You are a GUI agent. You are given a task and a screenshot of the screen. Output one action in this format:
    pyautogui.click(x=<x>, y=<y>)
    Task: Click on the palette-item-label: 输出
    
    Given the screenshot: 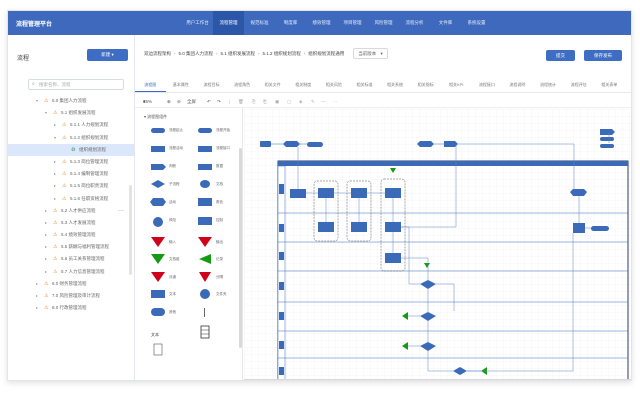 What is the action you would take?
    pyautogui.click(x=219, y=242)
    